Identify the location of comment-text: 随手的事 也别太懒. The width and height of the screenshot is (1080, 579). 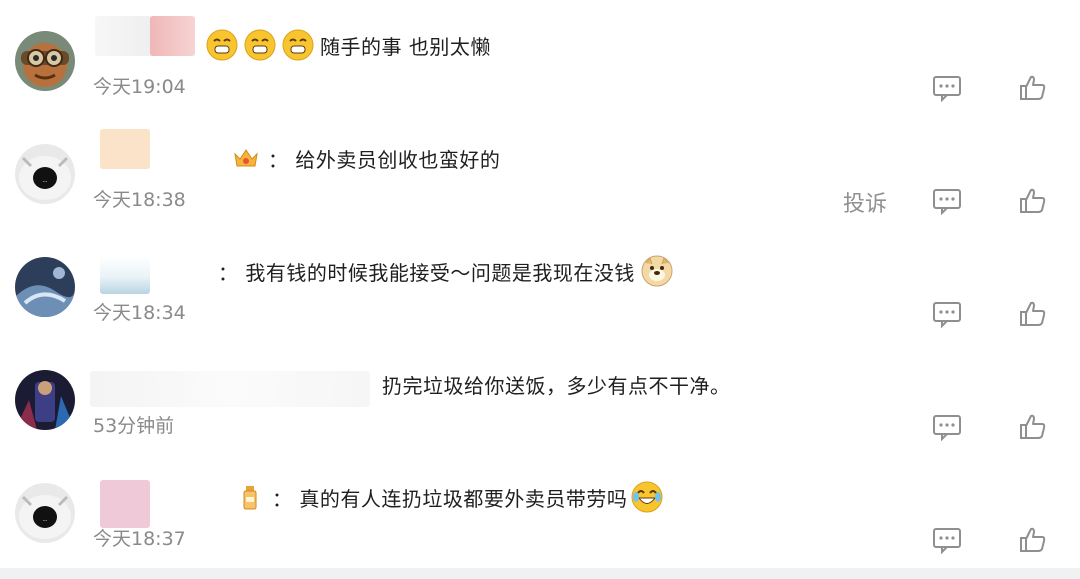
(405, 46).